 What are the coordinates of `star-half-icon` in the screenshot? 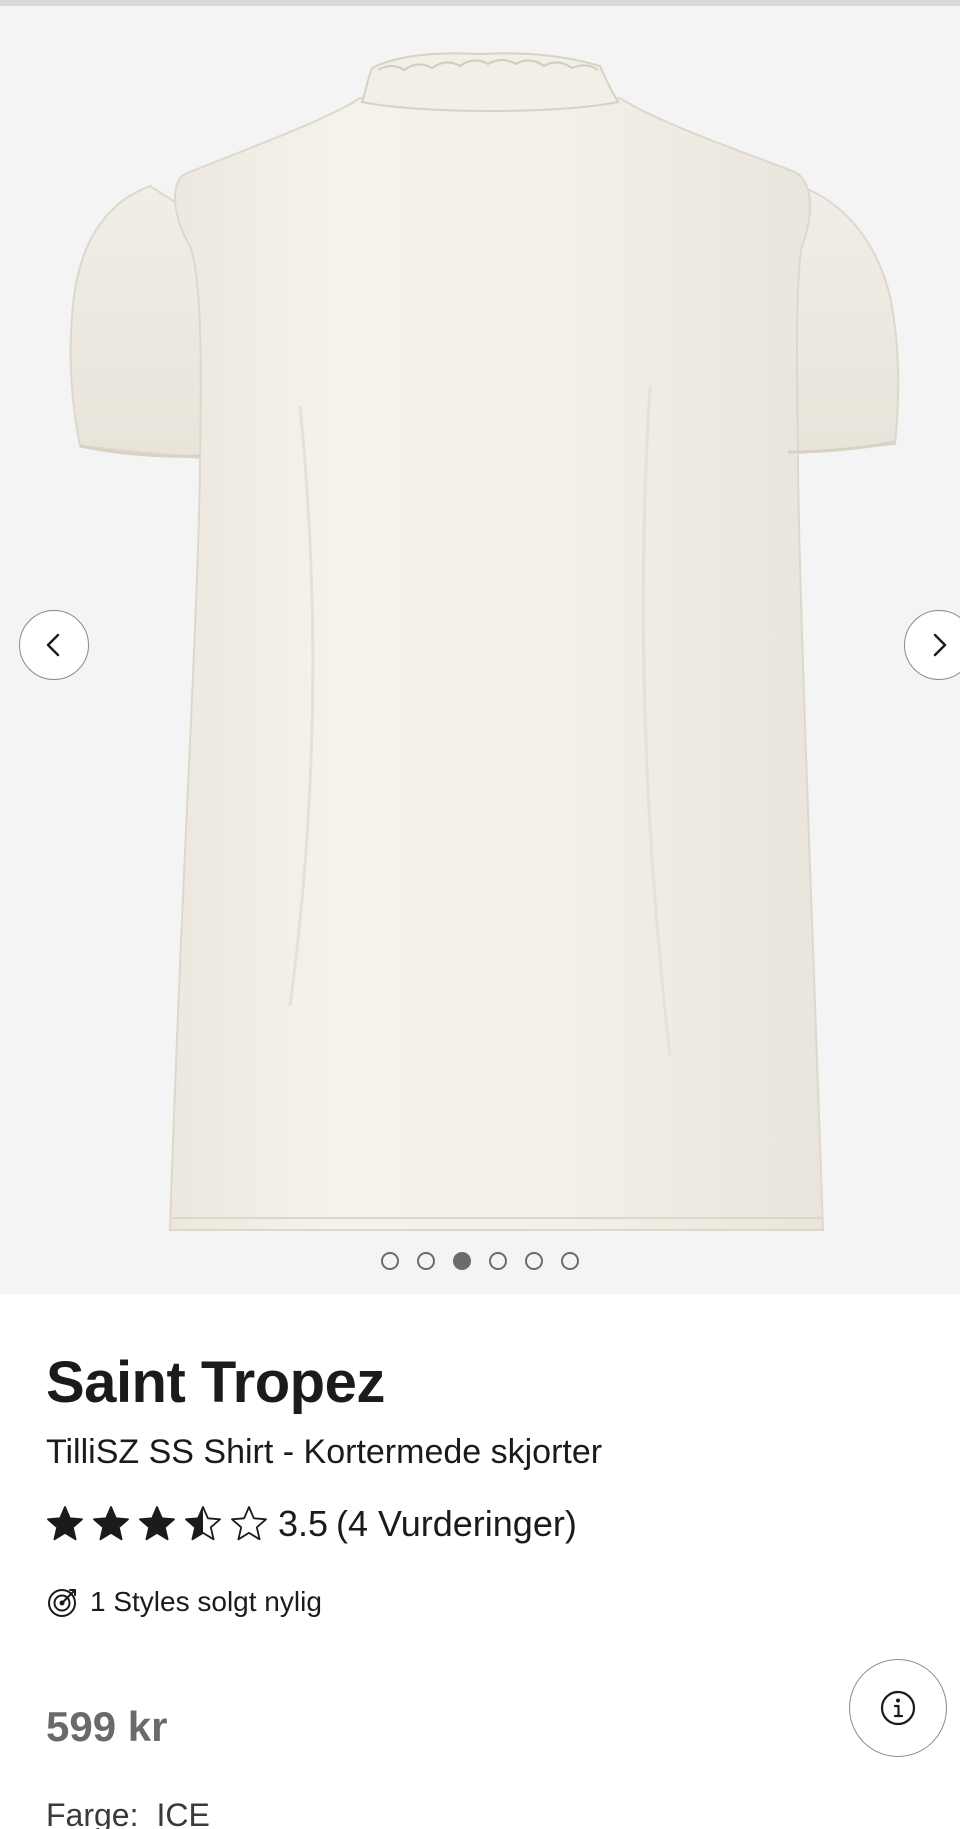 It's located at (203, 1523).